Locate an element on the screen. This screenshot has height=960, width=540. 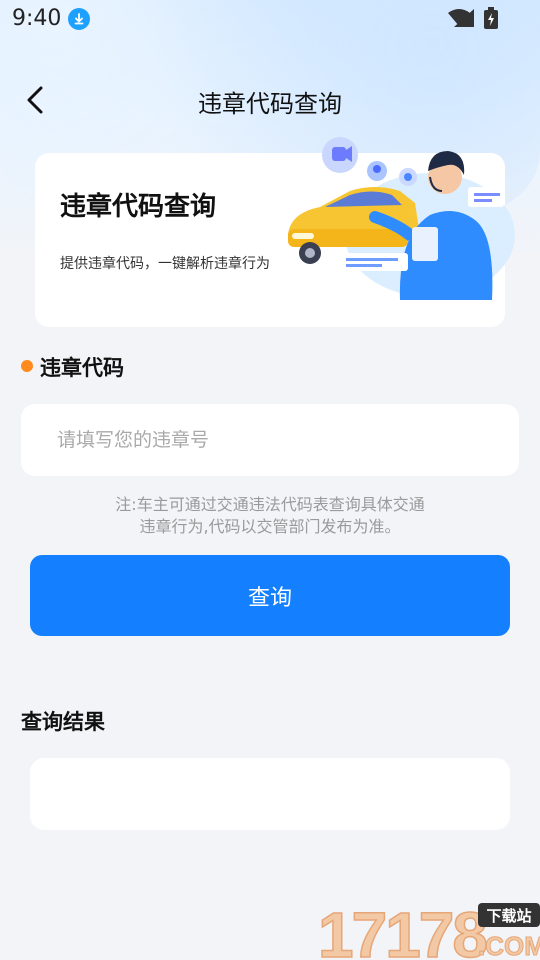
query-button-label: 查询 is located at coordinates (269, 598).